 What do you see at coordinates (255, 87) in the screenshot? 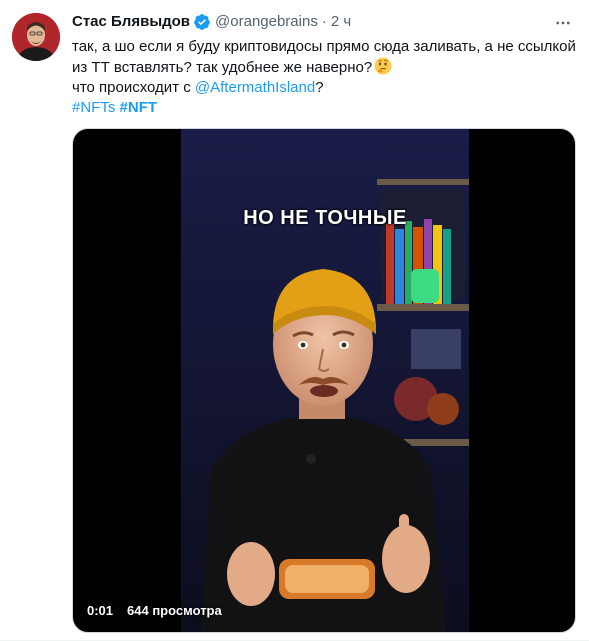
I see `mention-link: @AftermathIsland` at bounding box center [255, 87].